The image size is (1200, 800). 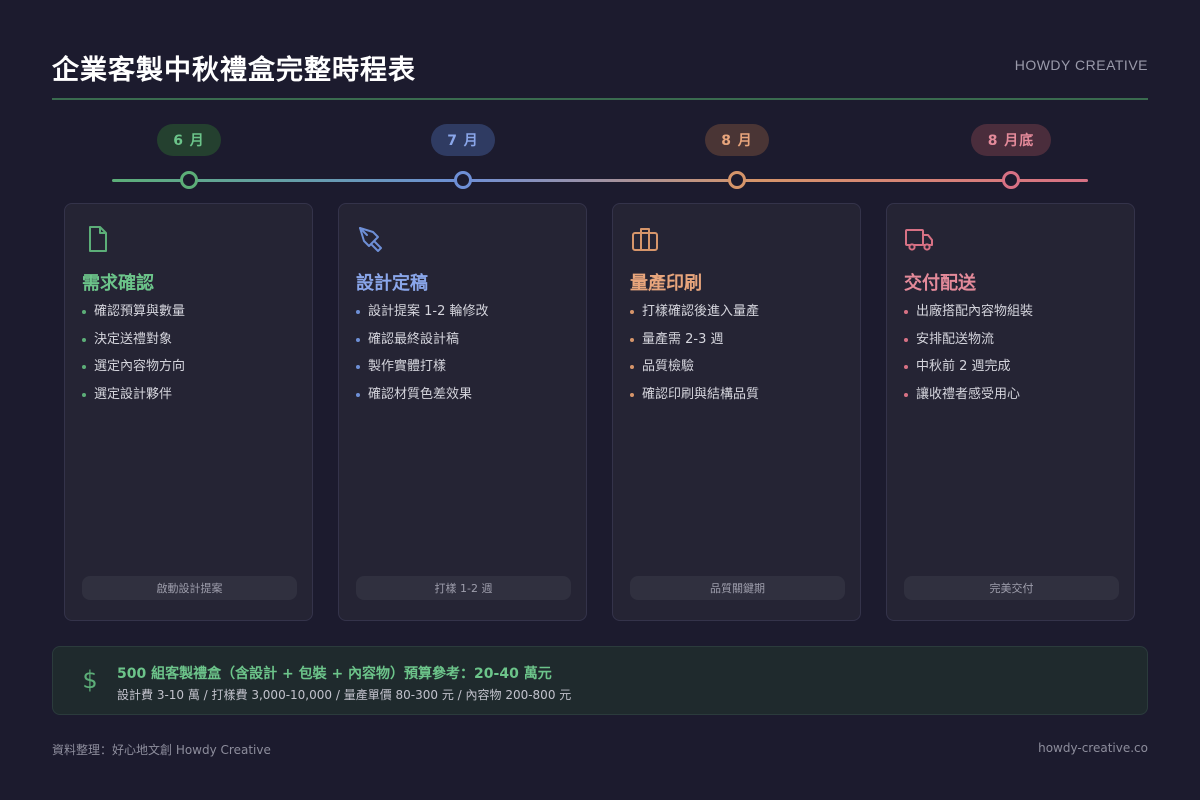 What do you see at coordinates (161, 750) in the screenshot?
I see `source-credit: 資料整理：好心地文創 Howdy Creative` at bounding box center [161, 750].